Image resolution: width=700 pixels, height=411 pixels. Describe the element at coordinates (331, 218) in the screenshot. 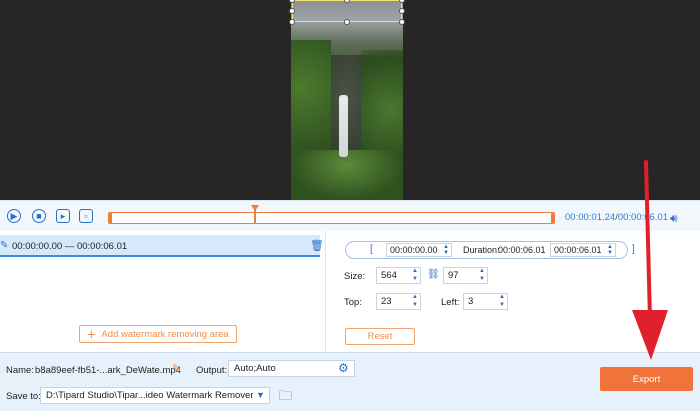

I see `timeline-track` at that location.